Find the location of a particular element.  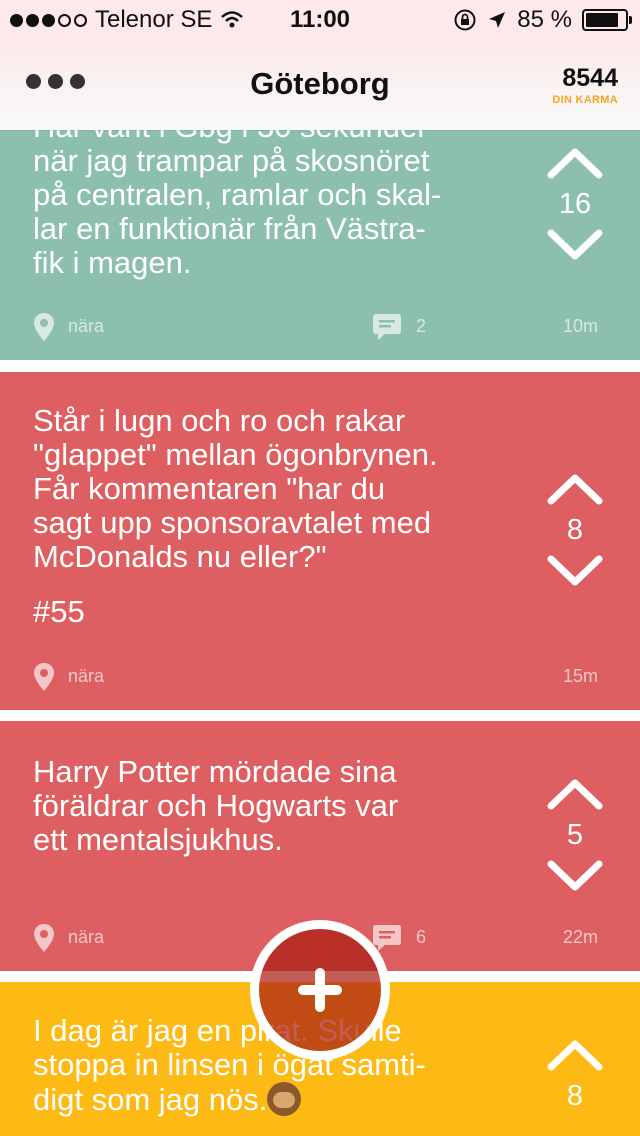

post-time: 15m is located at coordinates (580, 676).